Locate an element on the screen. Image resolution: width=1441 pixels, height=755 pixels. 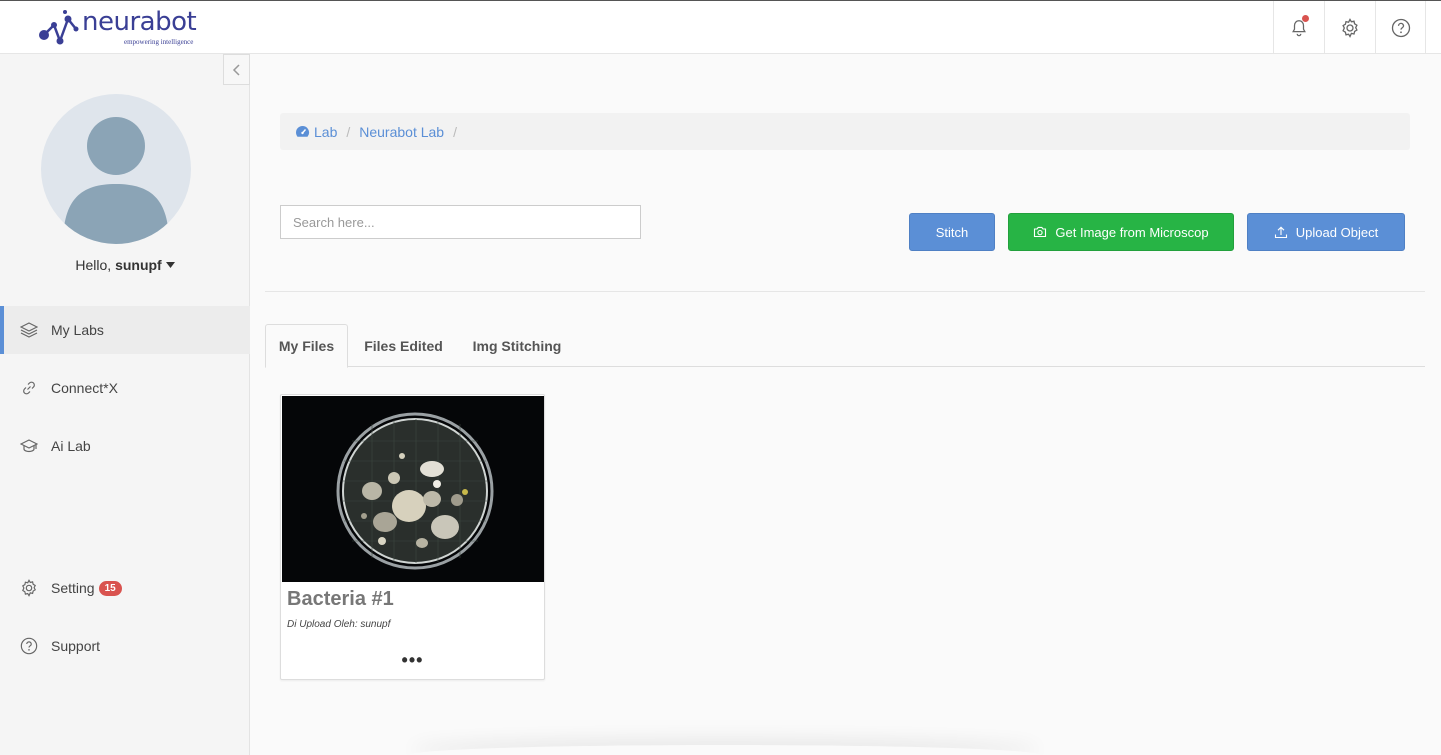
sidebar-item-my-labs: My Labs is located at coordinates (125, 330).